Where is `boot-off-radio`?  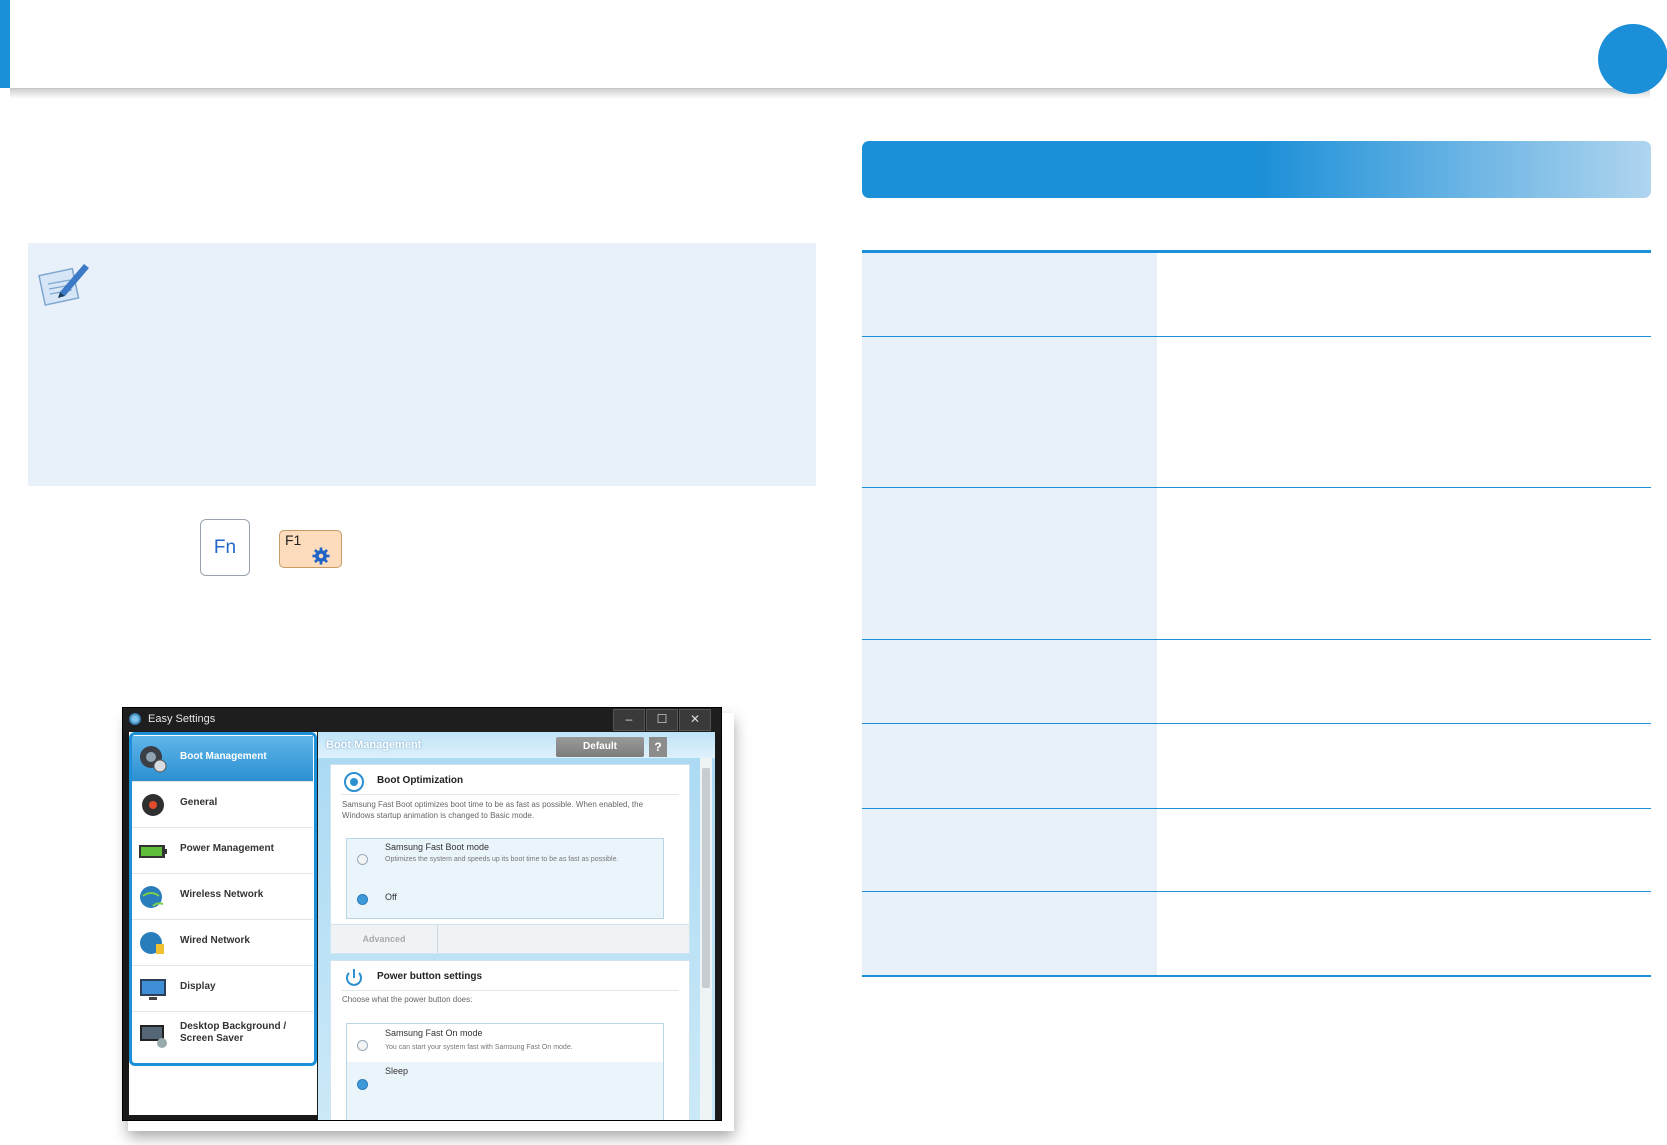
boot-off-radio is located at coordinates (362, 899).